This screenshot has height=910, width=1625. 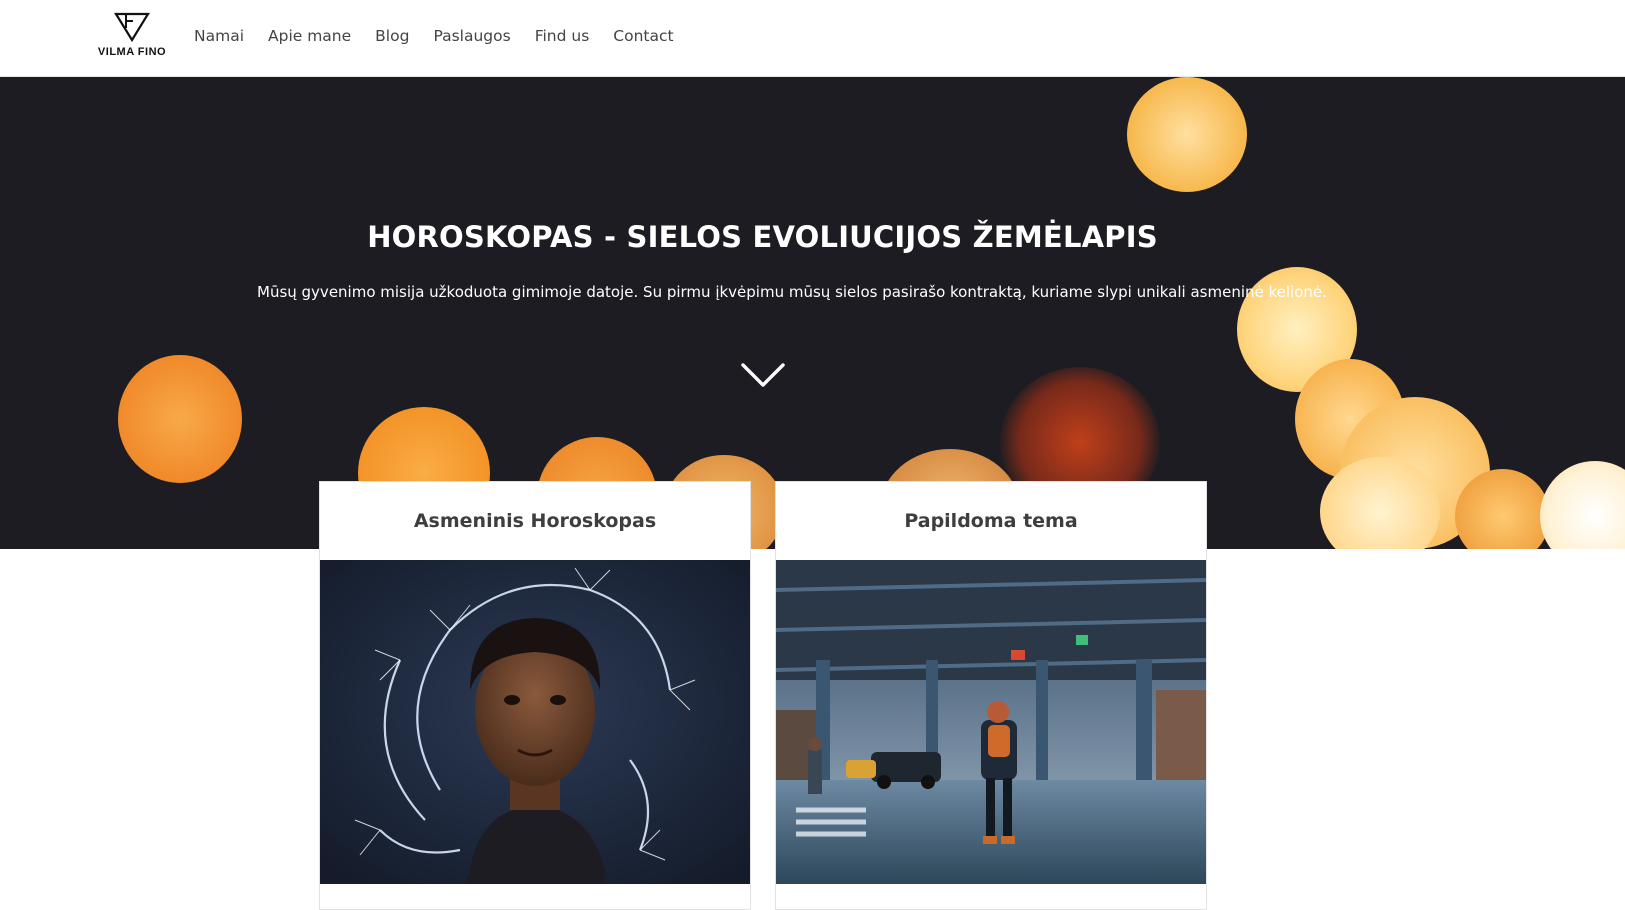 What do you see at coordinates (763, 376) in the screenshot?
I see `chevron-down-icon` at bounding box center [763, 376].